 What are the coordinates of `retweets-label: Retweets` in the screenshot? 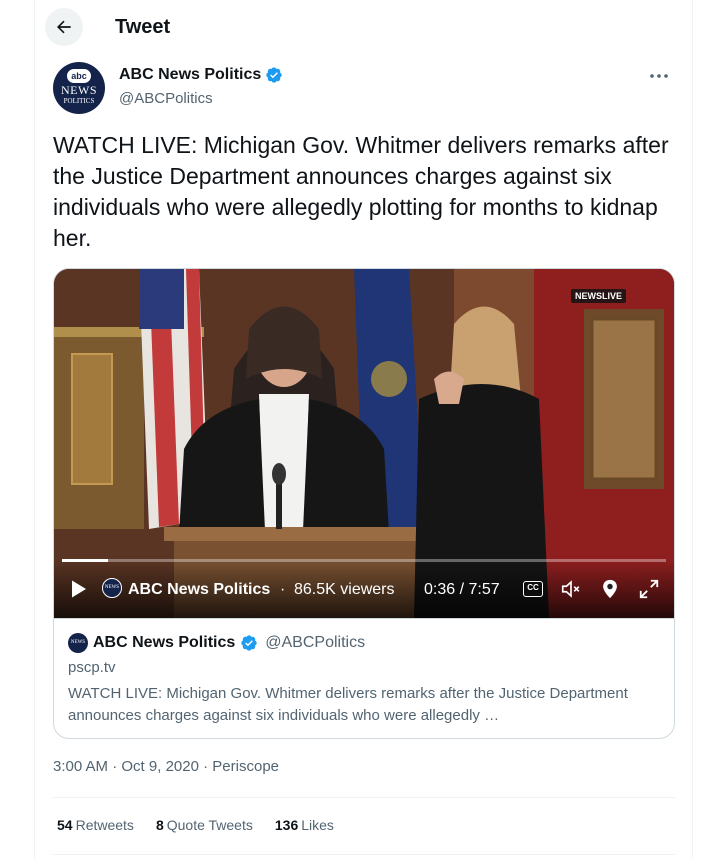 It's located at (104, 825).